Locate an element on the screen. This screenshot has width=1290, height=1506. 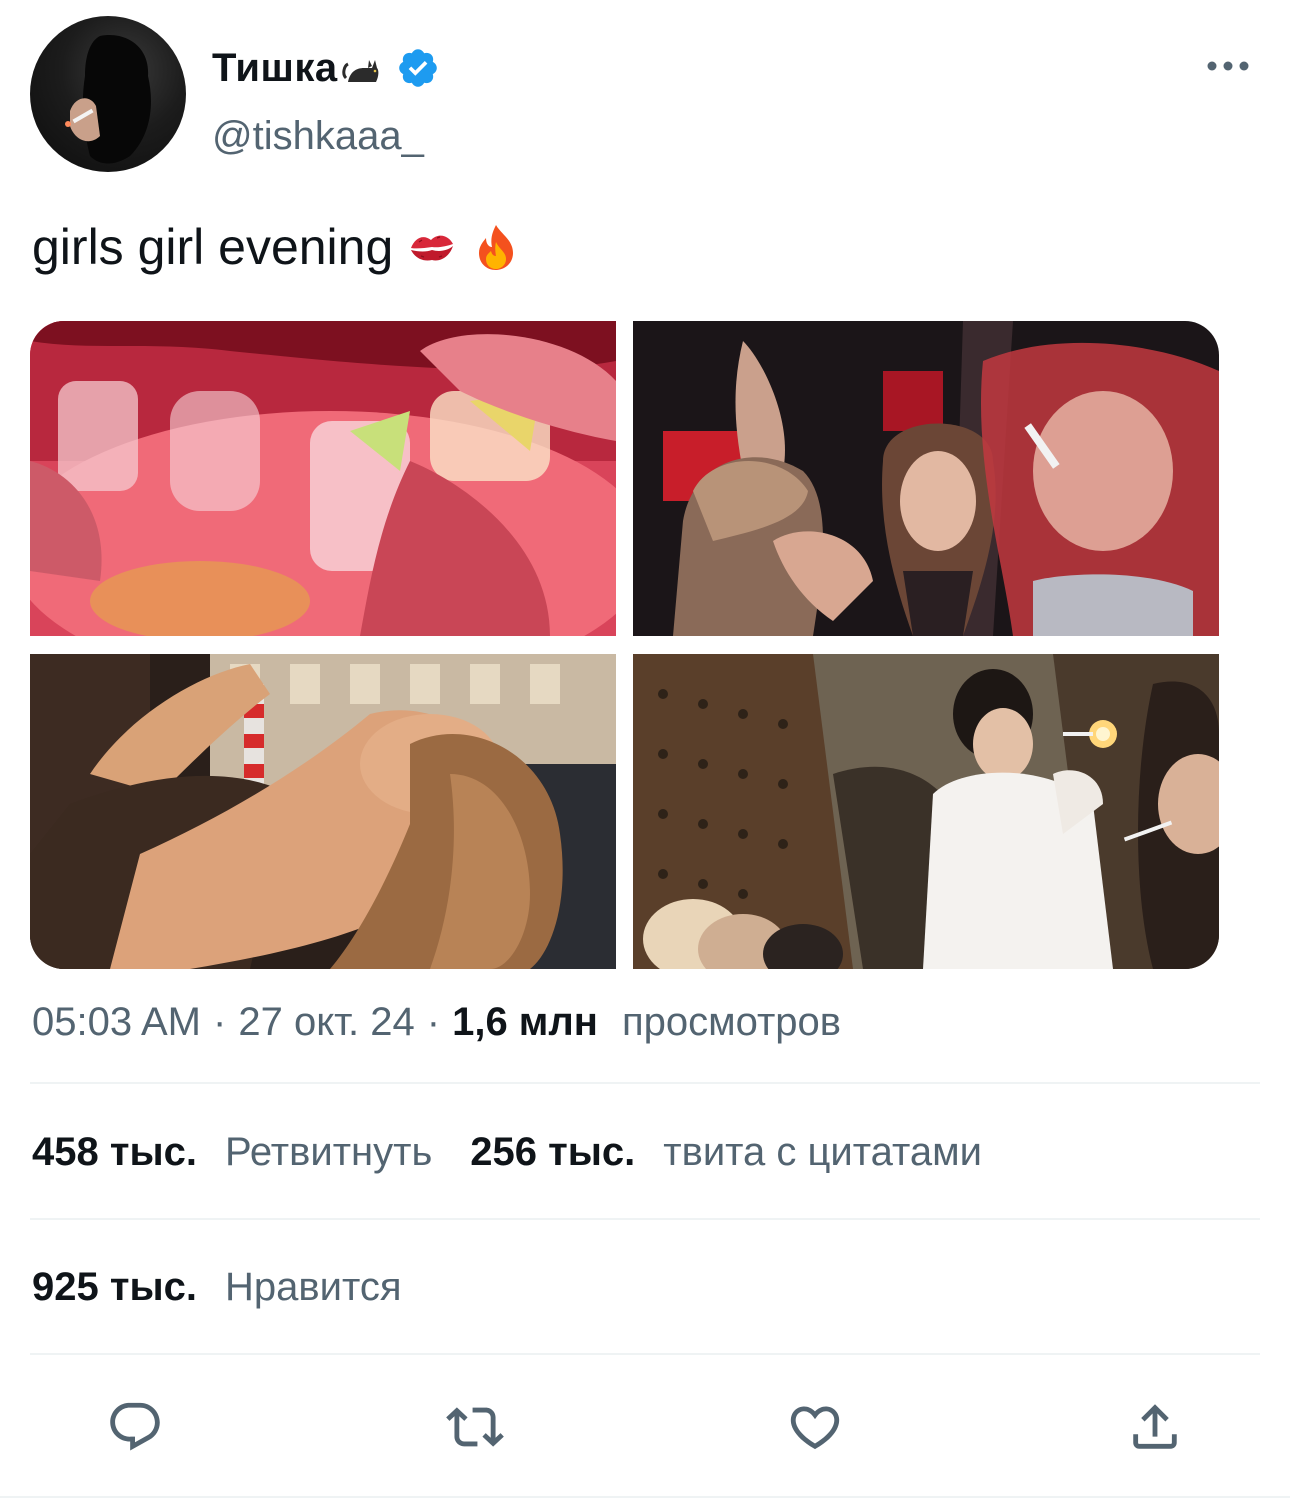
kiss-mark-icon is located at coordinates (432, 248).